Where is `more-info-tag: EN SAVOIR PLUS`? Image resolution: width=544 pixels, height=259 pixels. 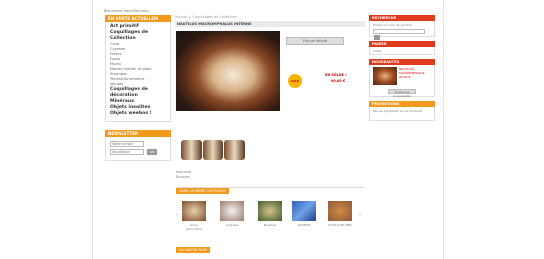
more-info-tag: EN SAVOIR PLUS is located at coordinates (193, 250).